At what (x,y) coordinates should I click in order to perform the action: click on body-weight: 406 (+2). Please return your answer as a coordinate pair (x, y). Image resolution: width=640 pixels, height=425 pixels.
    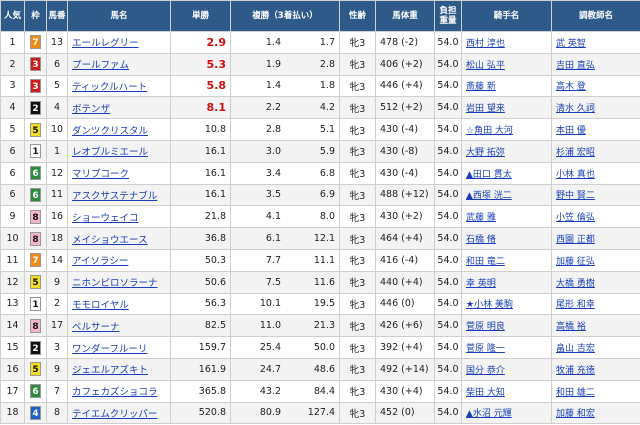
    Looking at the image, I should click on (405, 64).